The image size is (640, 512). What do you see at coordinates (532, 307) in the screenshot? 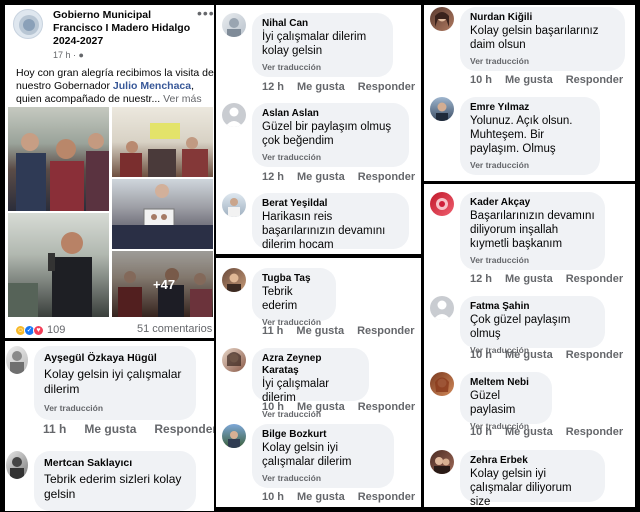
I see `commenter-name: Fatma Şahin` at bounding box center [532, 307].